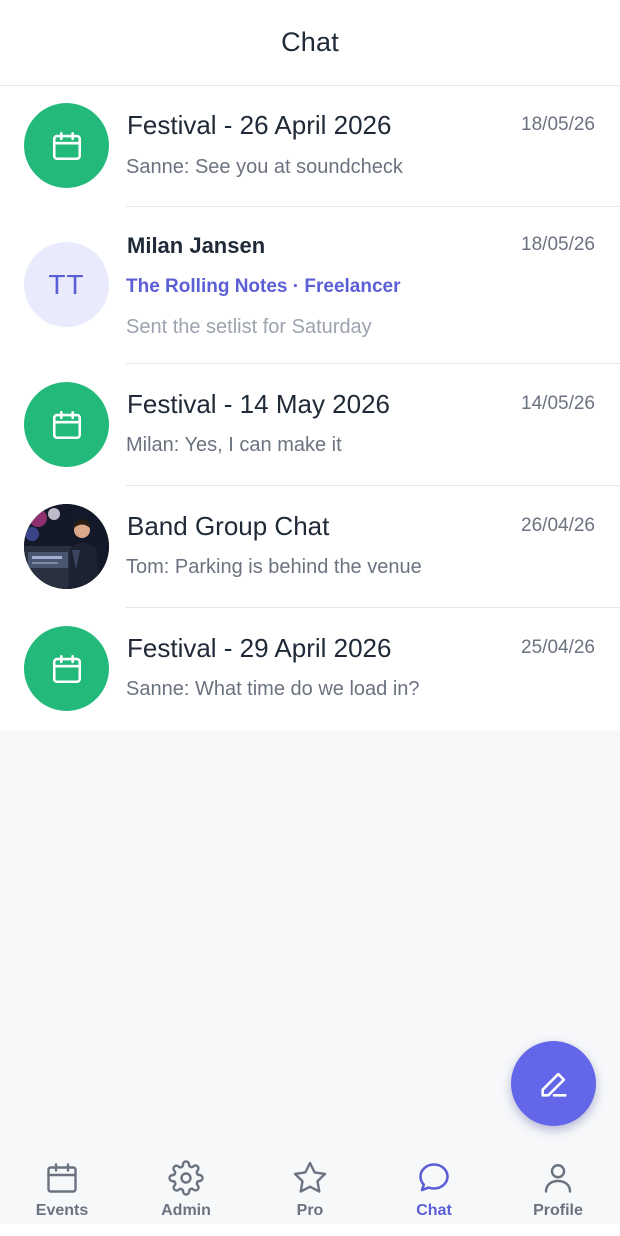  What do you see at coordinates (558, 525) in the screenshot?
I see `conversation-date: 26/04/26` at bounding box center [558, 525].